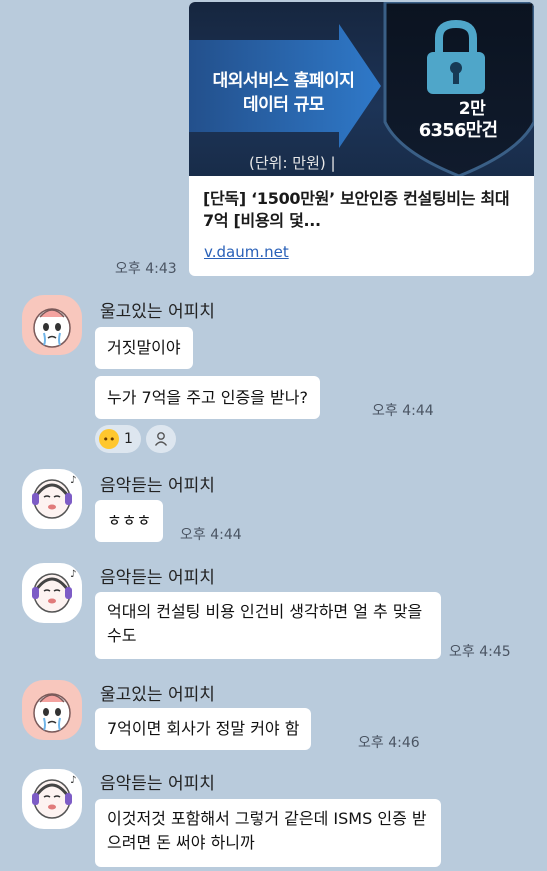 This screenshot has width=547, height=871. I want to click on crying-face-icon: ••, so click(109, 439).